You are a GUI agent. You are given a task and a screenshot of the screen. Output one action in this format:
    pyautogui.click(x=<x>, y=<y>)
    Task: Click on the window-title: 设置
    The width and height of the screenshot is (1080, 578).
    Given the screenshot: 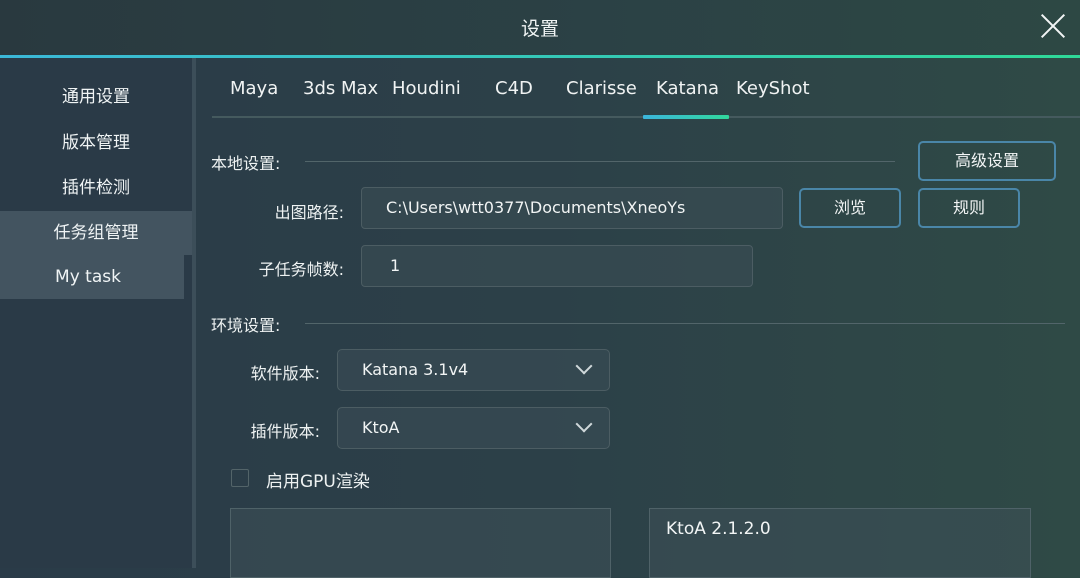 What is the action you would take?
    pyautogui.click(x=539, y=29)
    